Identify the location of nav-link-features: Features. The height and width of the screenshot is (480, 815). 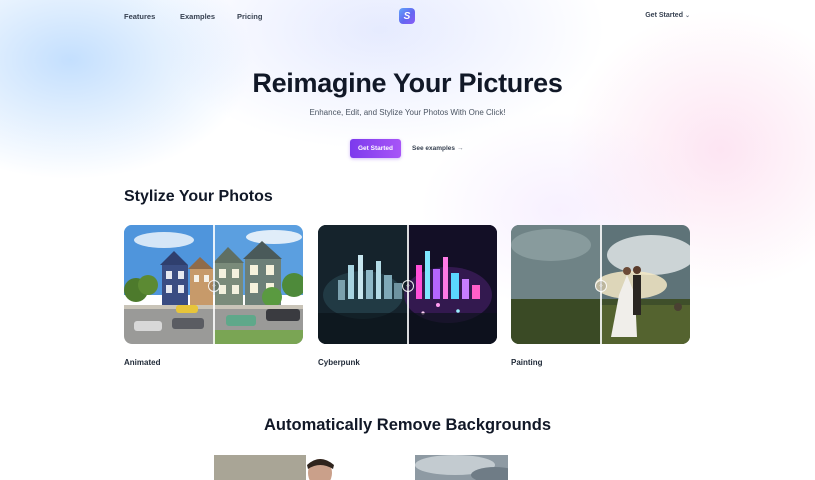
(139, 16).